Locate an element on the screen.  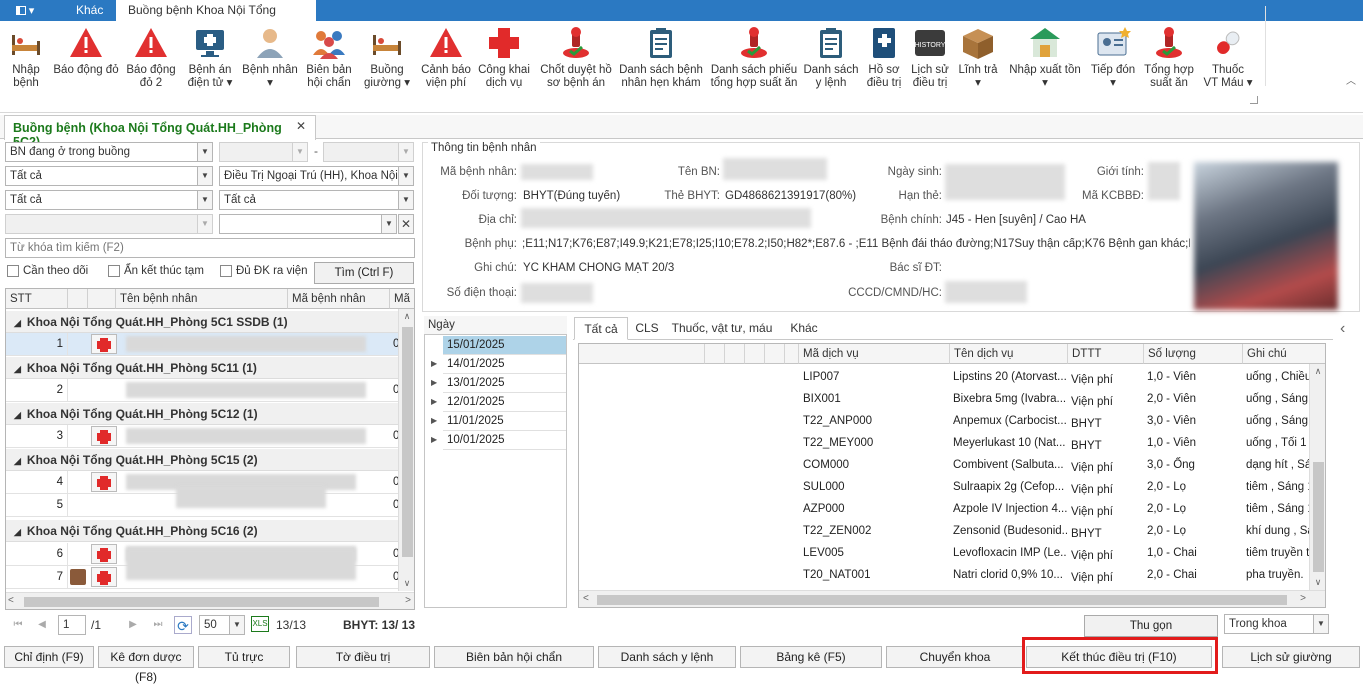
stamp-icon is located at coordinates (78, 577).